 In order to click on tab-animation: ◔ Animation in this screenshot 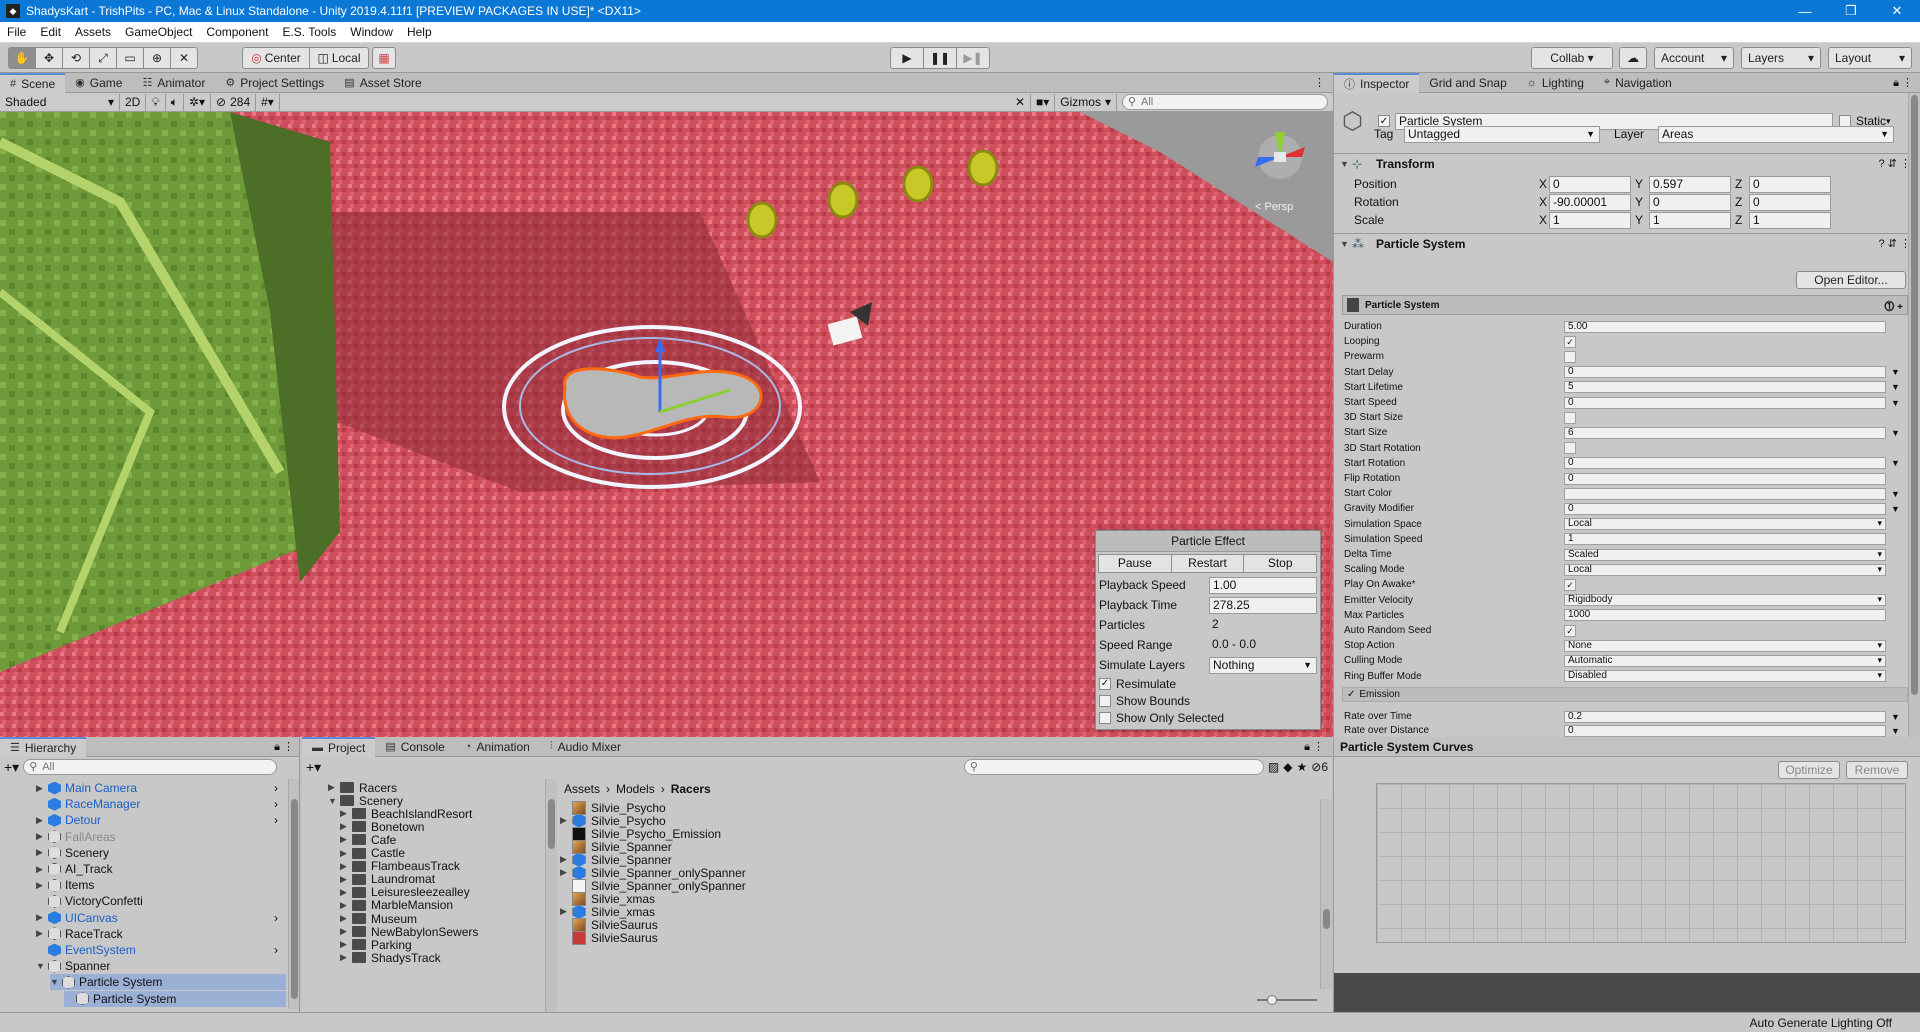, I will do `click(497, 747)`.